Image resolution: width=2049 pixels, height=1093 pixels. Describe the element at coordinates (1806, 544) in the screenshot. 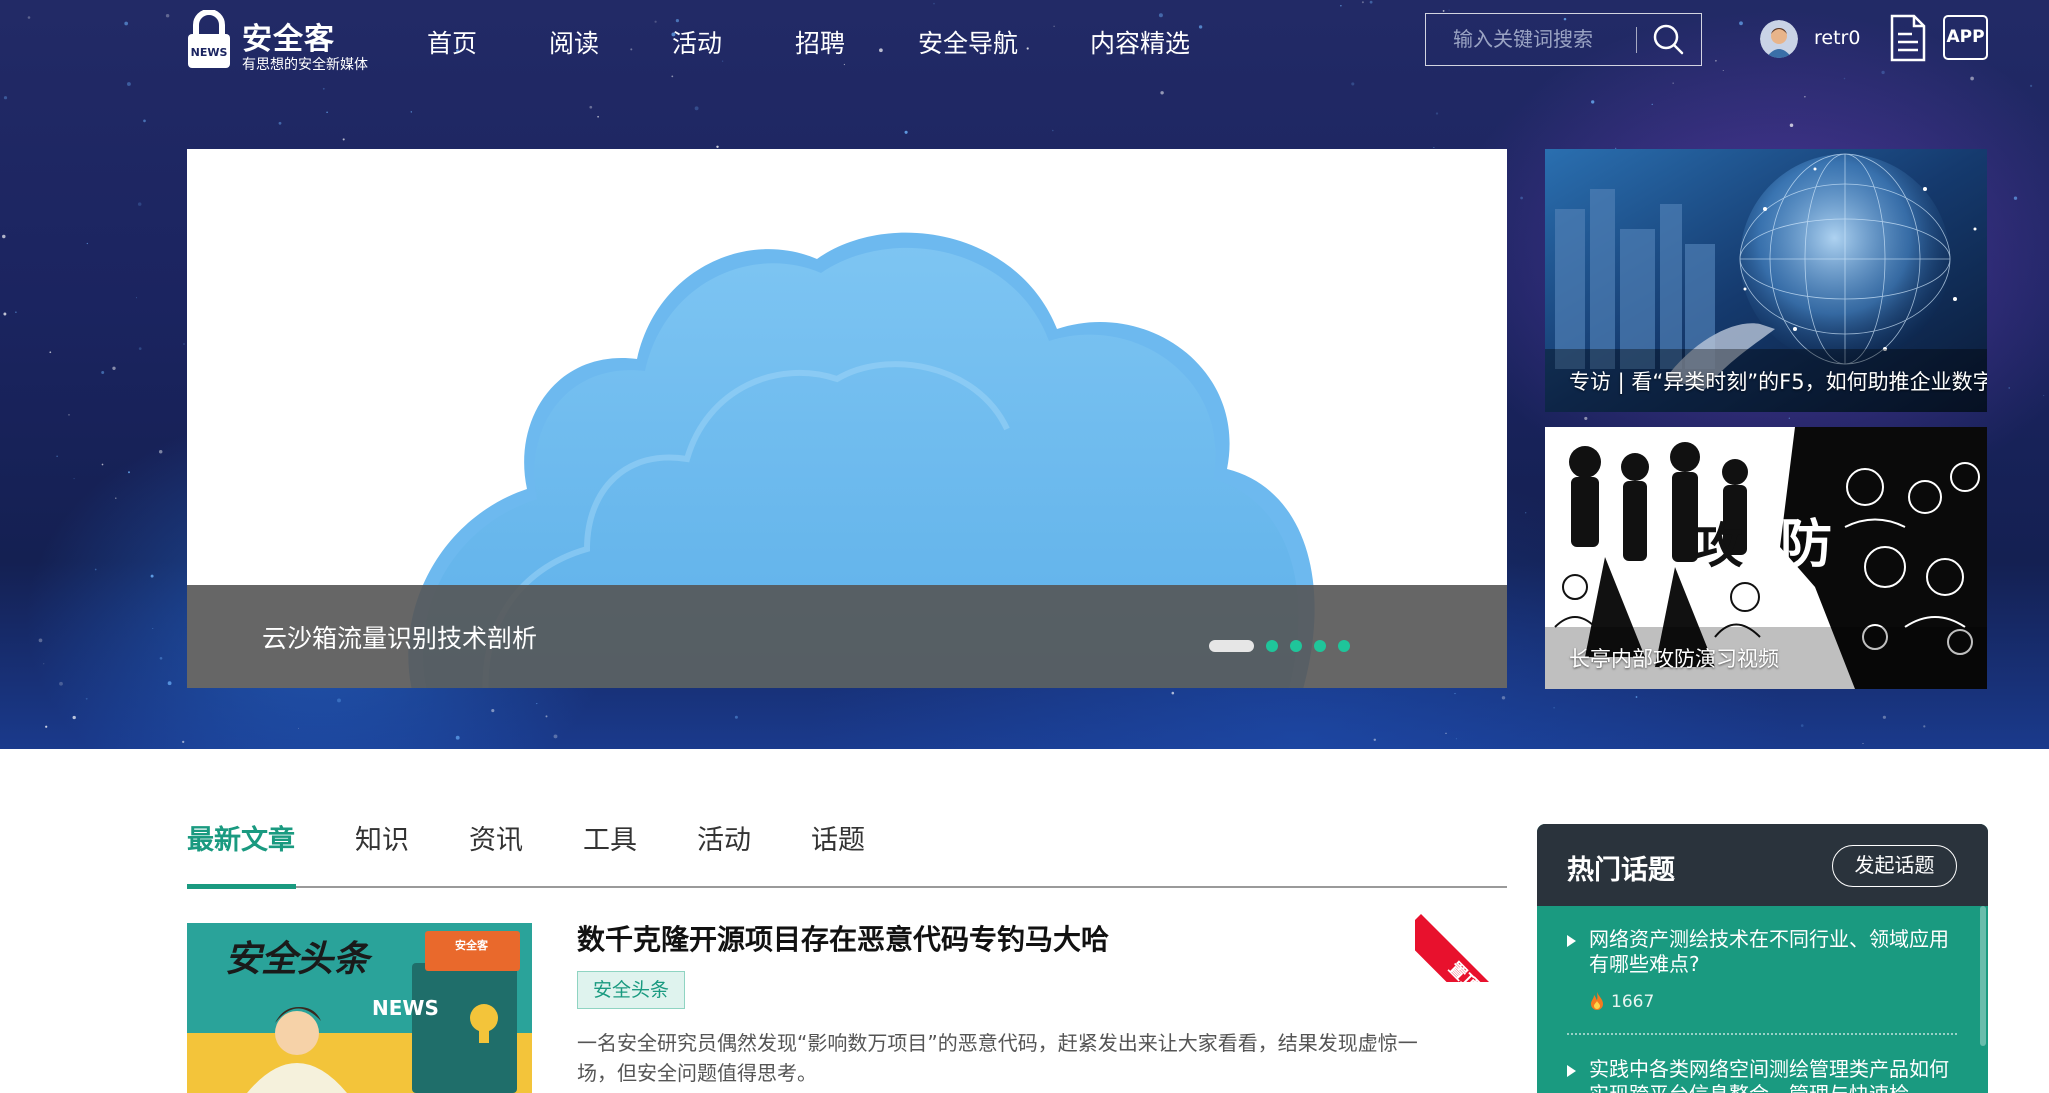

I see `svg-text: 防` at that location.